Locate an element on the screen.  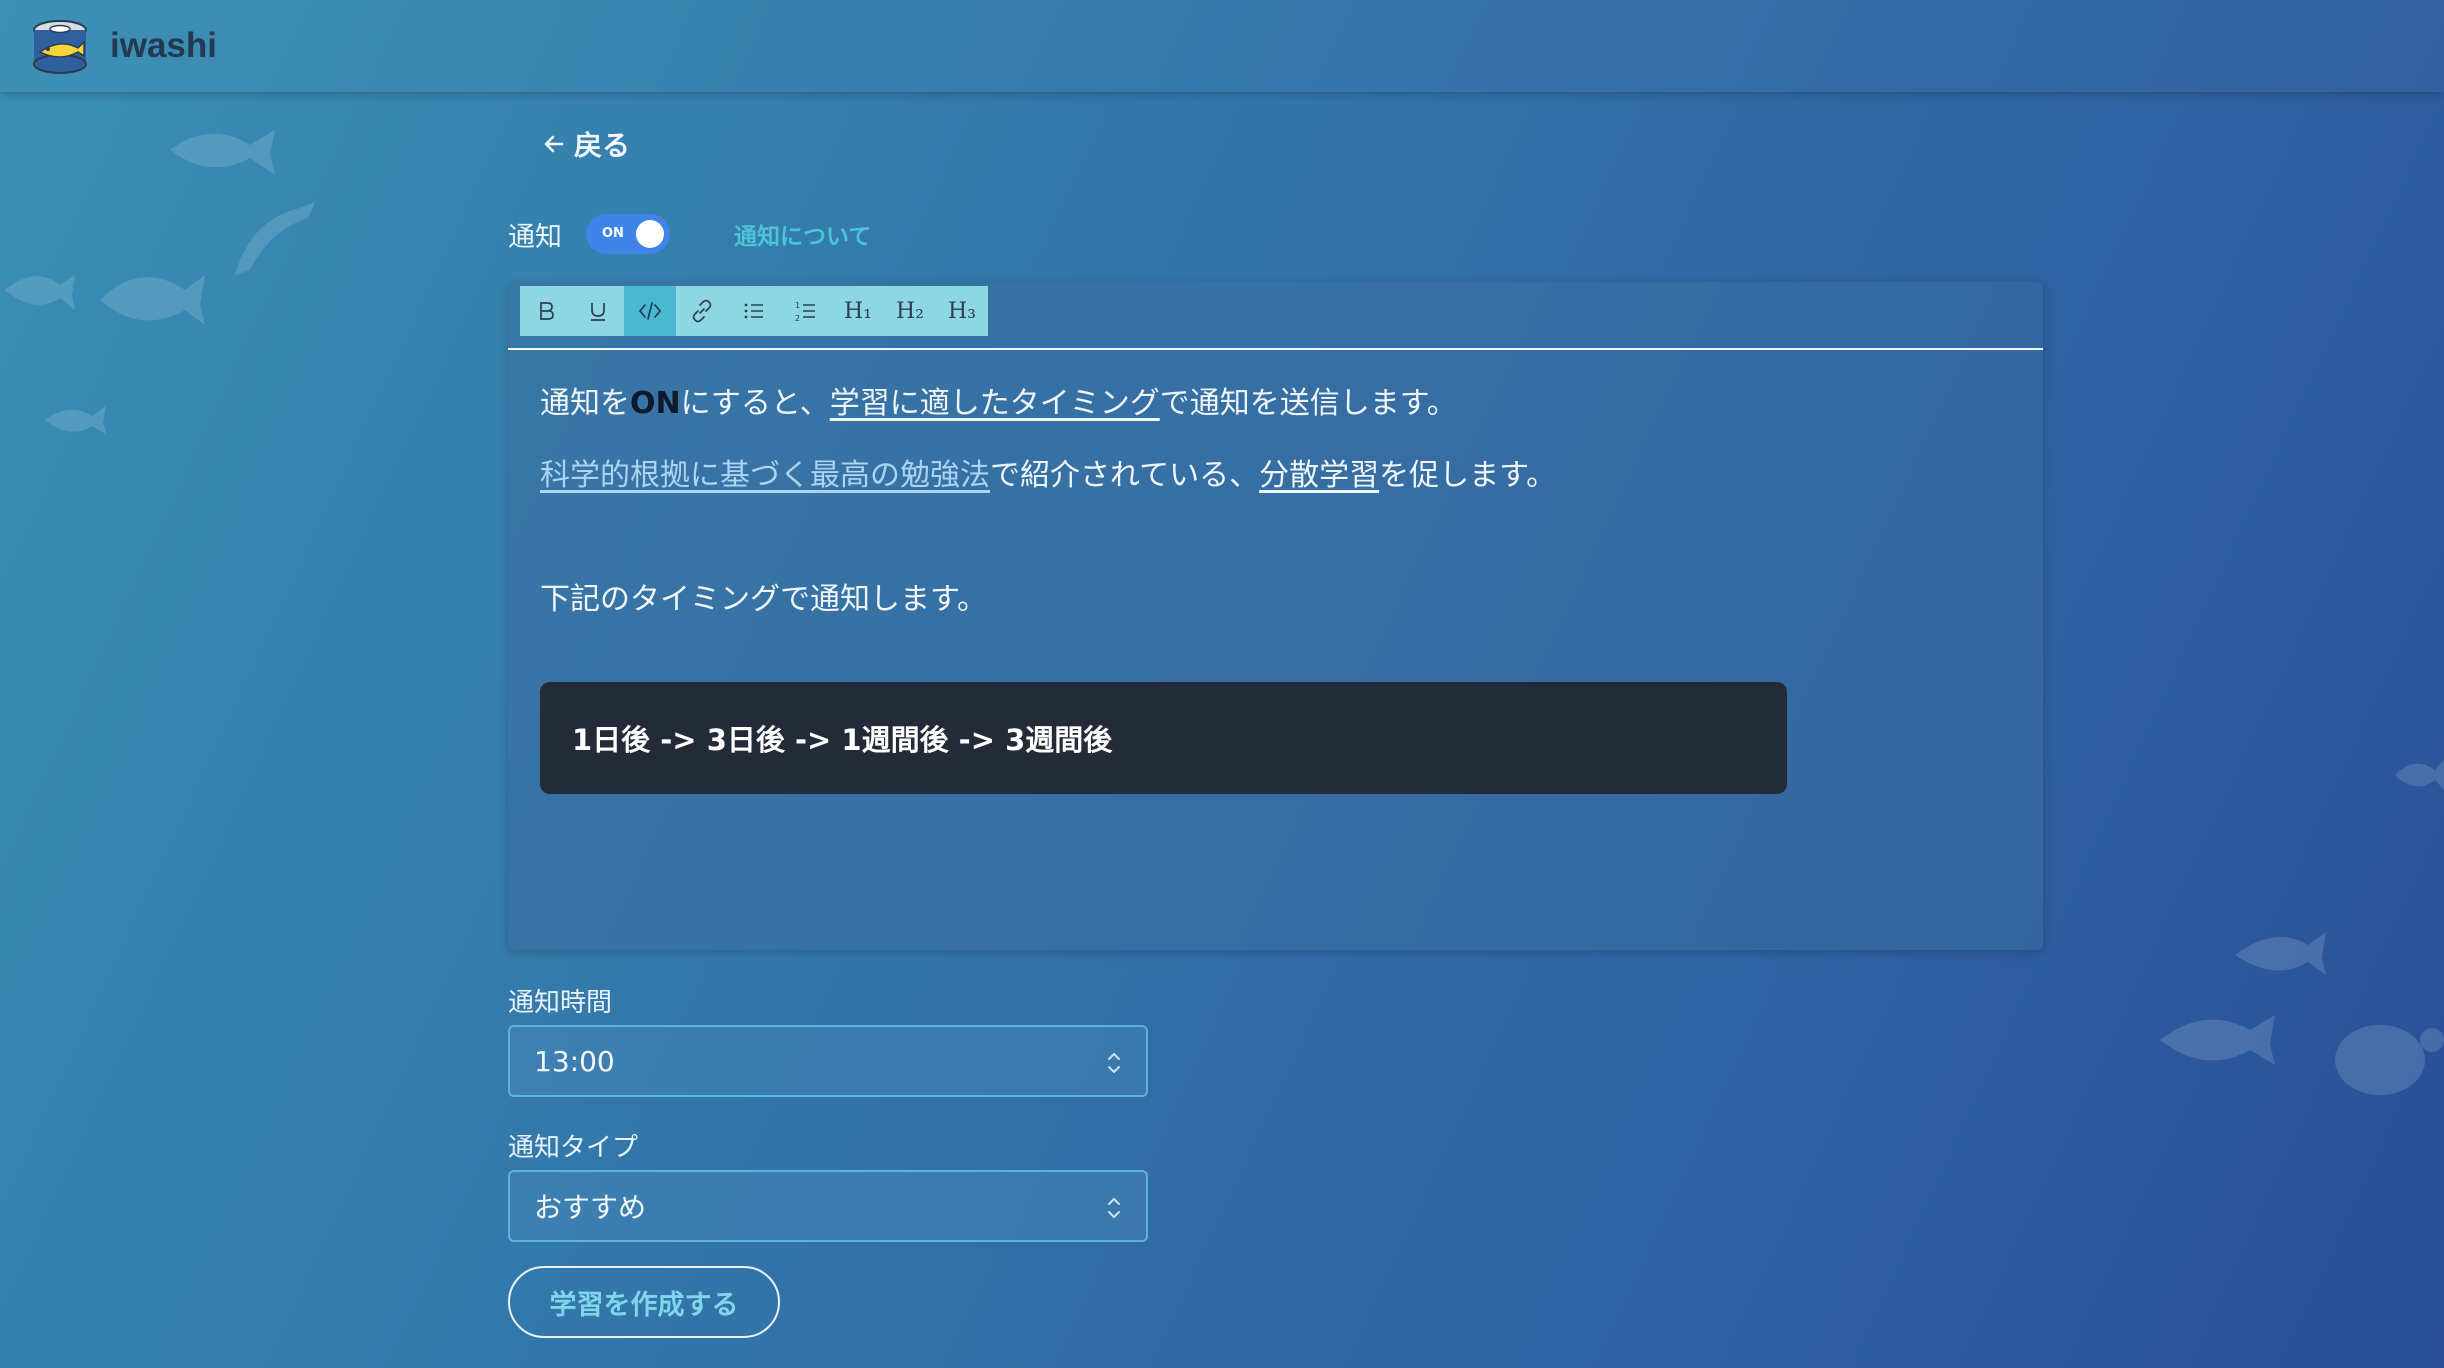
bullet-list-button is located at coordinates (754, 311).